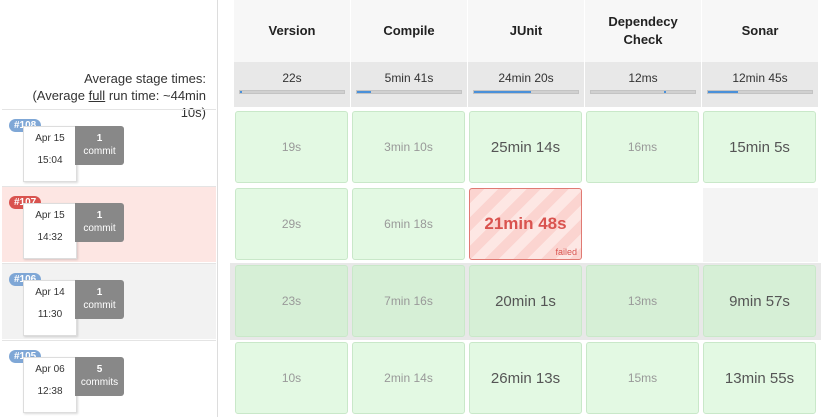  What do you see at coordinates (99, 376) in the screenshot?
I see `commits-button: 5 commits` at bounding box center [99, 376].